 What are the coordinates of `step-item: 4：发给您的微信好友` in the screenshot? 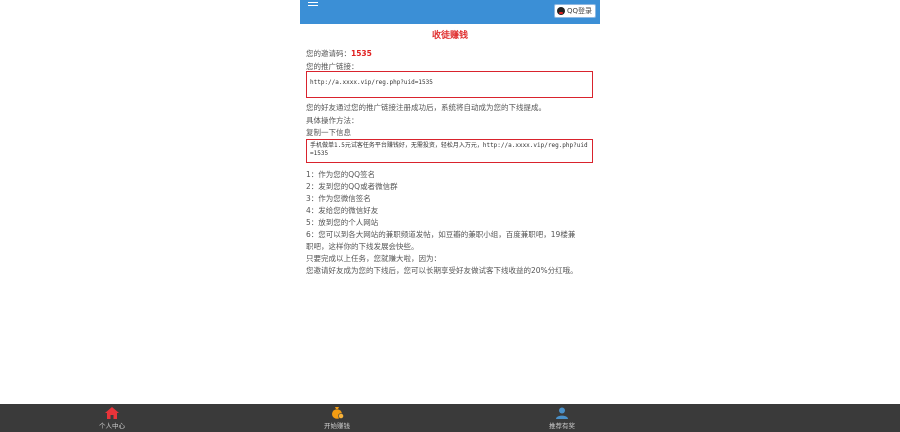 It's located at (342, 210).